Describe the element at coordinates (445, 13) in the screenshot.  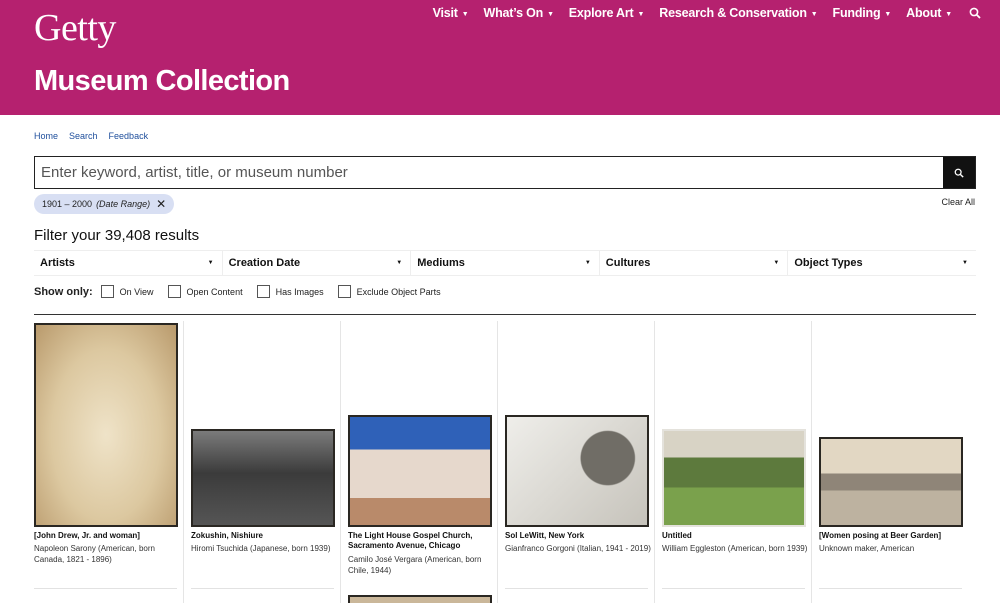
I see `nav-label: Visit` at that location.